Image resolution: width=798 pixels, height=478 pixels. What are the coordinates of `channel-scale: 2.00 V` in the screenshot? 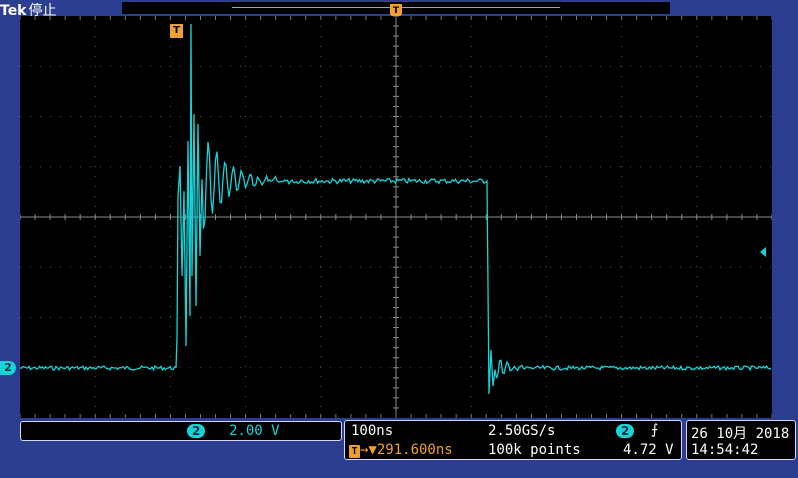 It's located at (254, 431).